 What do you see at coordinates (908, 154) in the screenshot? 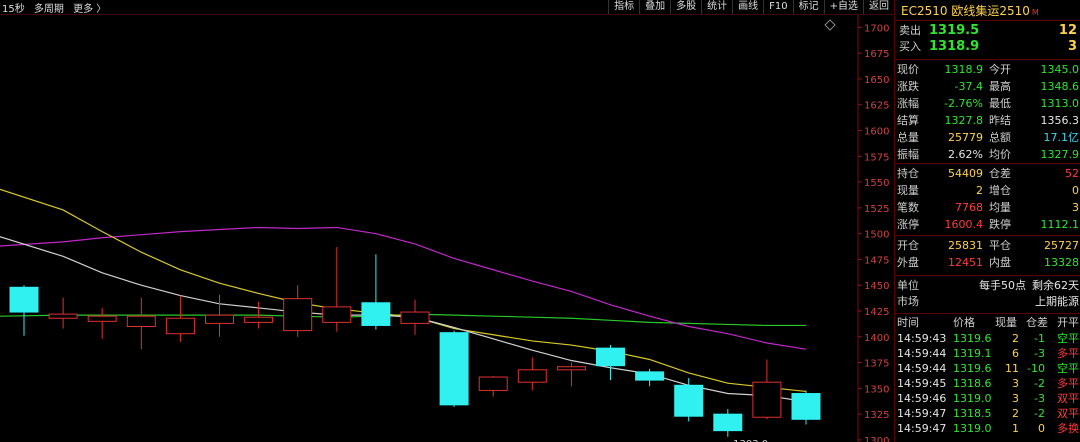
I see `stat-label: 振幅` at bounding box center [908, 154].